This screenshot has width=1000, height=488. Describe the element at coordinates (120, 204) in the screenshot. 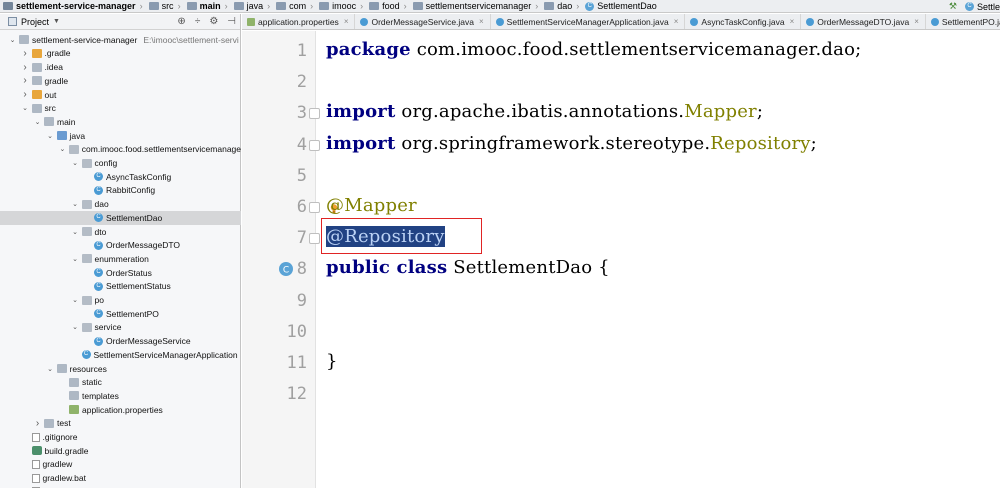

I see `tree-node: ⌄ dao` at that location.